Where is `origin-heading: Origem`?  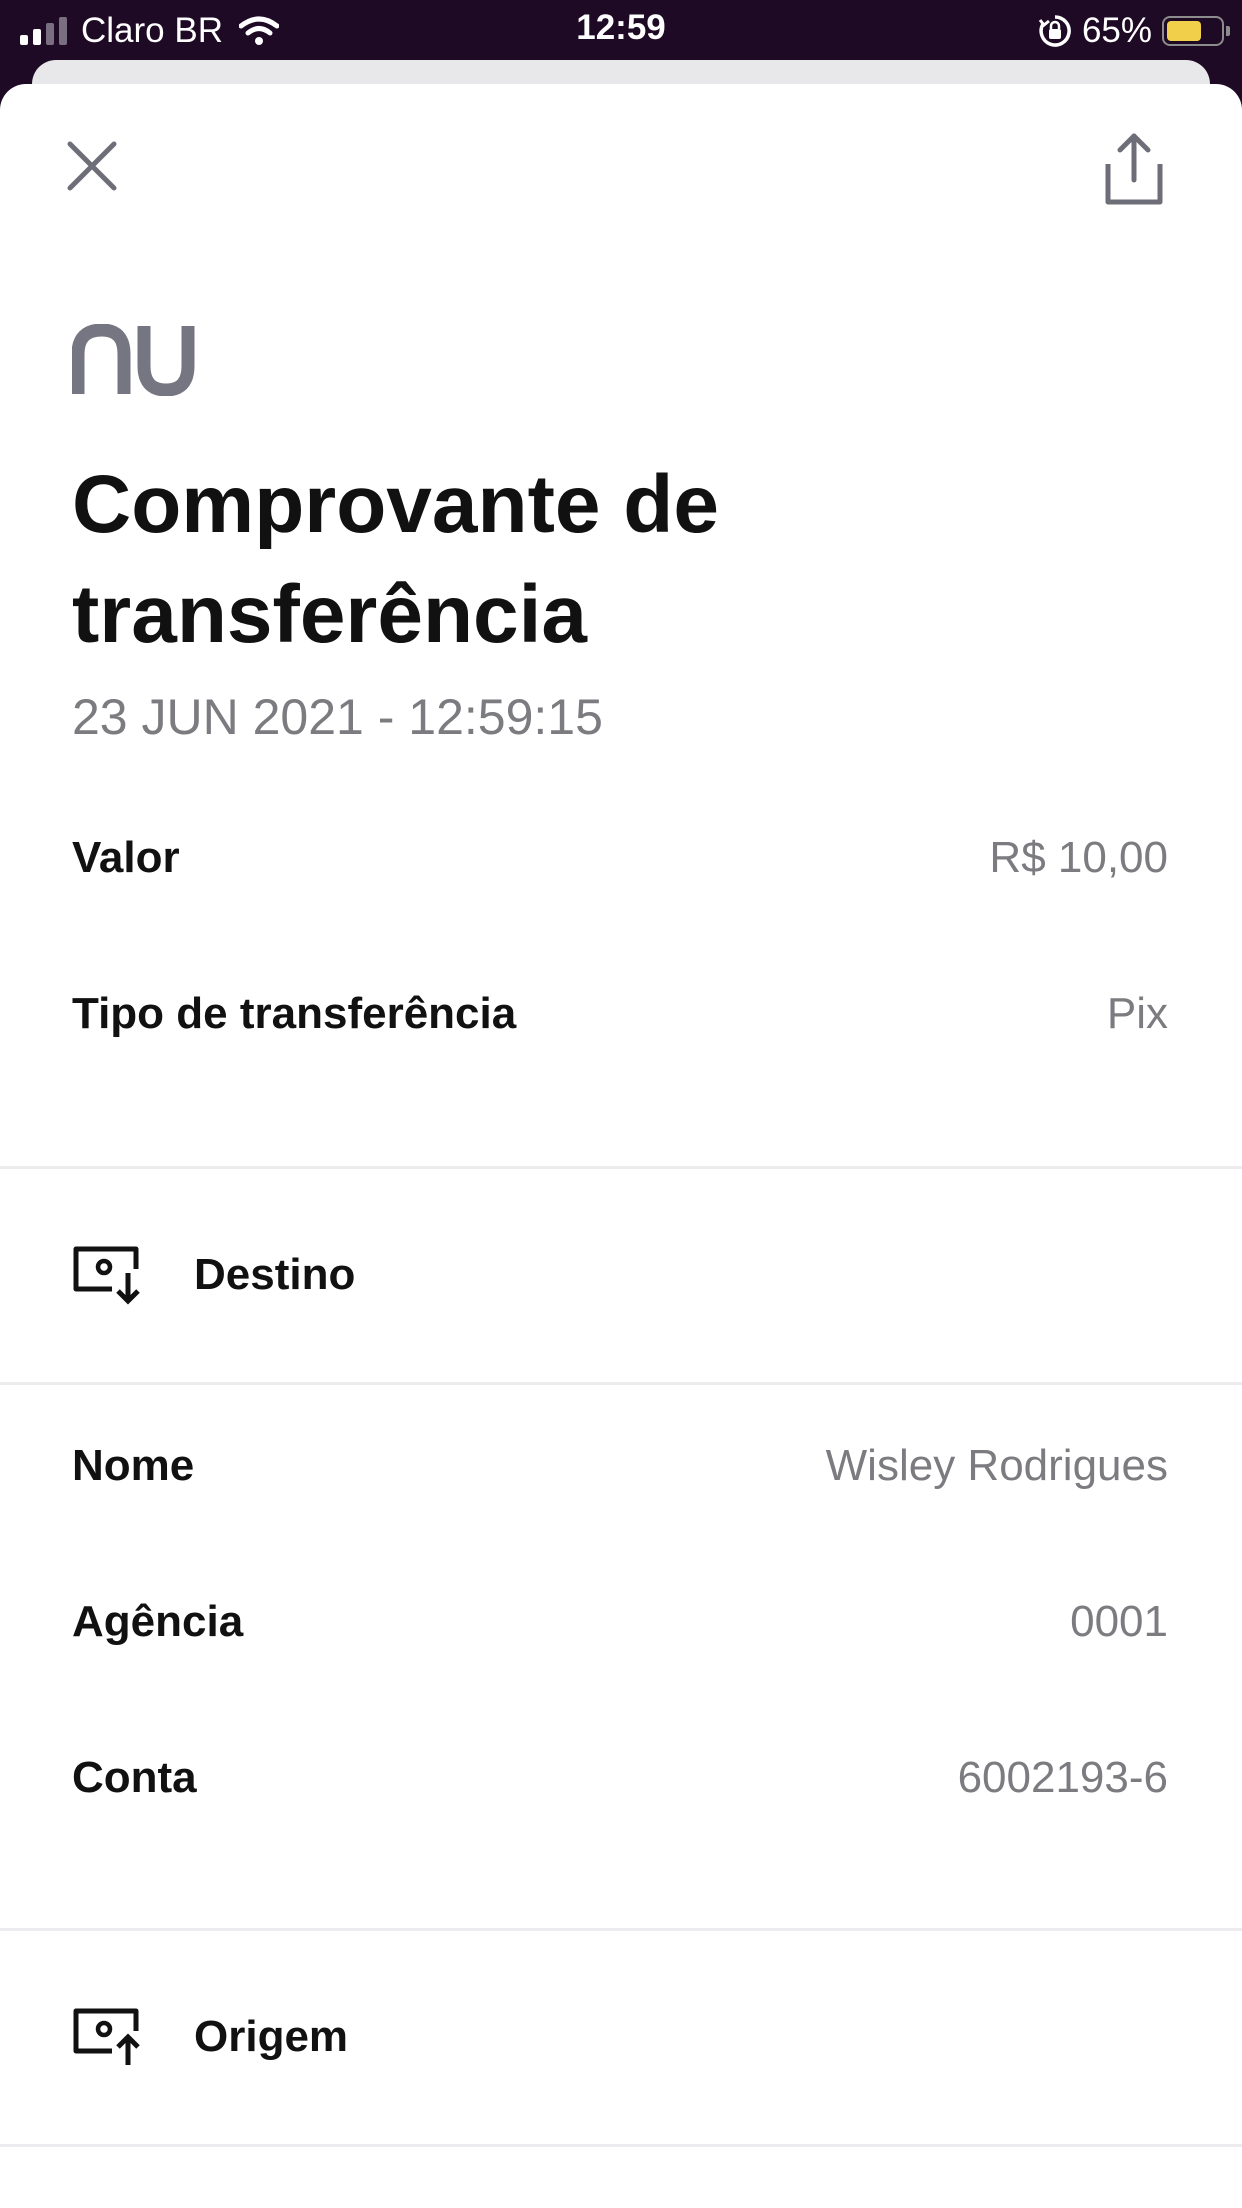 origin-heading: Origem is located at coordinates (271, 2036).